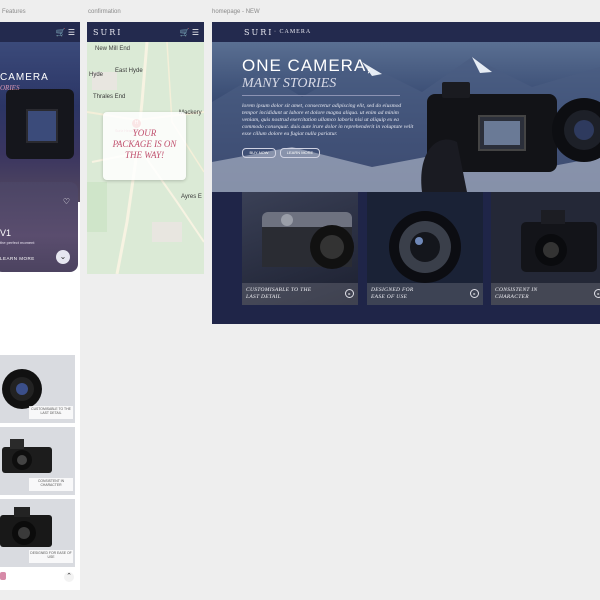 The image size is (600, 600). Describe the element at coordinates (109, 97) in the screenshot. I see `map-town: Thrales End` at that location.